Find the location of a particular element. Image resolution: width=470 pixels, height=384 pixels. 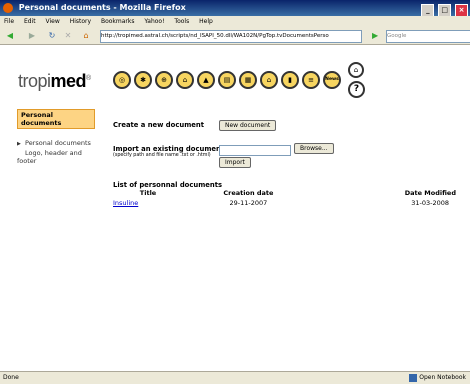

forward-icon: ▶ is located at coordinates (32, 36).